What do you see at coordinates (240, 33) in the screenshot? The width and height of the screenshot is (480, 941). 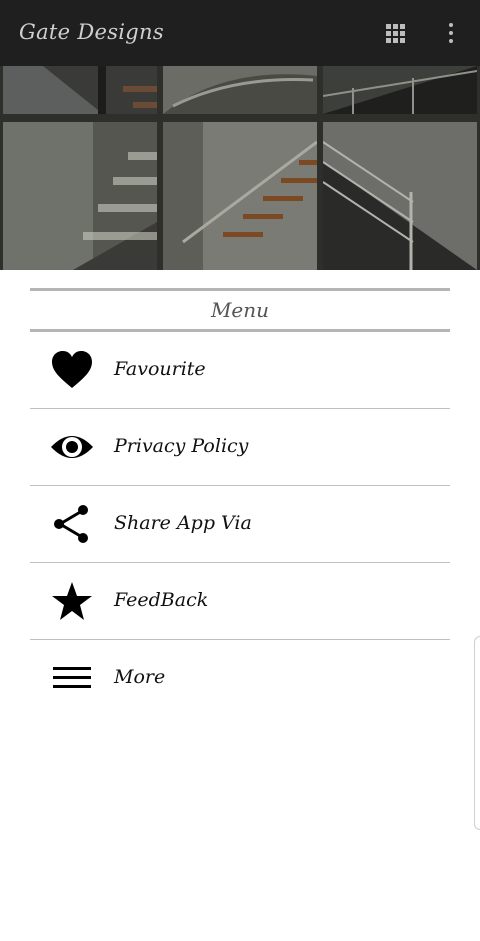 I see `app-bar: Gate Designs` at bounding box center [240, 33].